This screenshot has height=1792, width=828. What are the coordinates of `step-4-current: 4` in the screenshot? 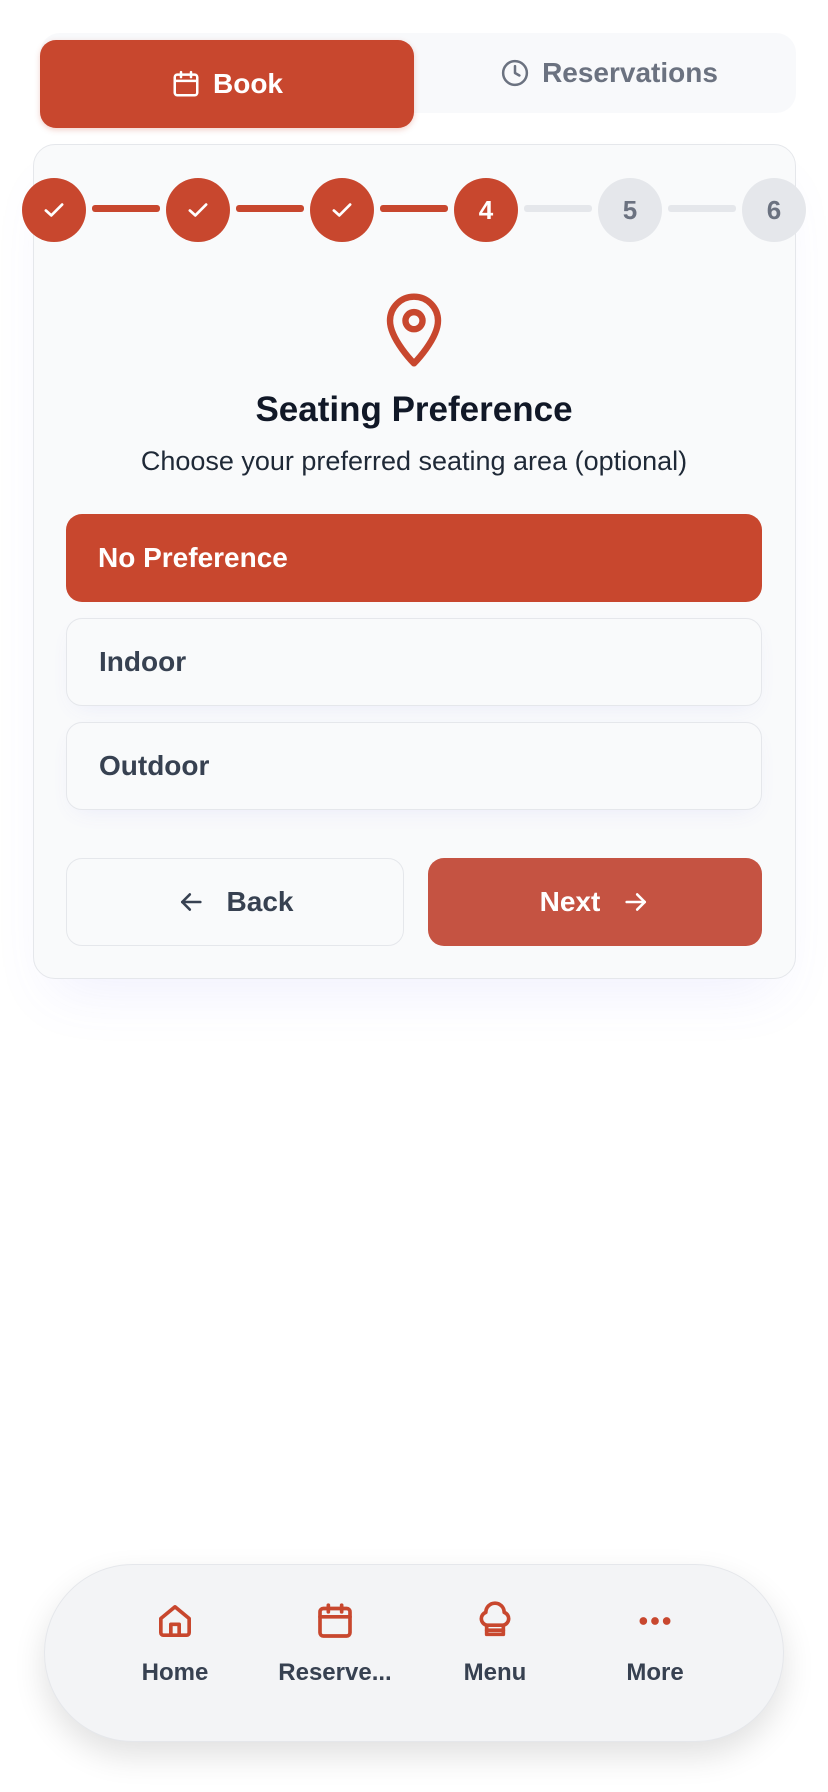 It's located at (486, 210).